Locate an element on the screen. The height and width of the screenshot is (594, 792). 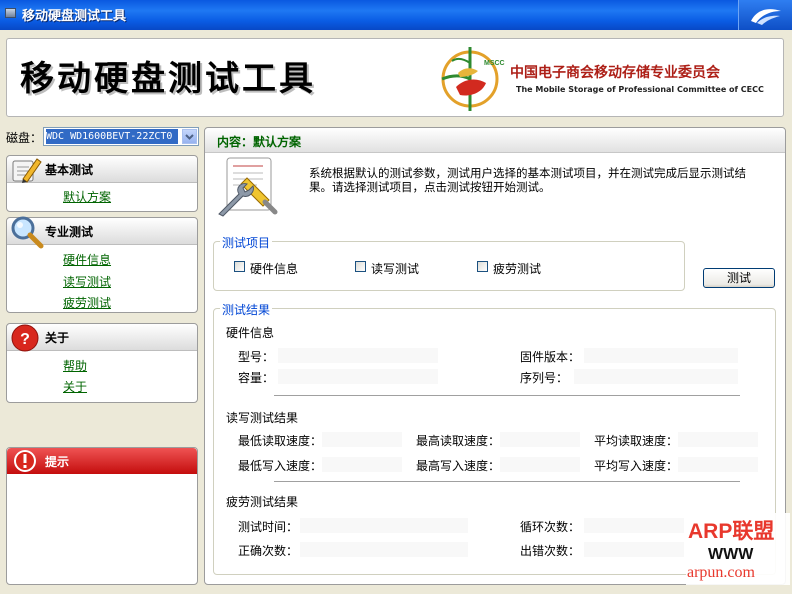
sidebar-item-fatigue-test: 疲劳测试 is located at coordinates (87, 302).